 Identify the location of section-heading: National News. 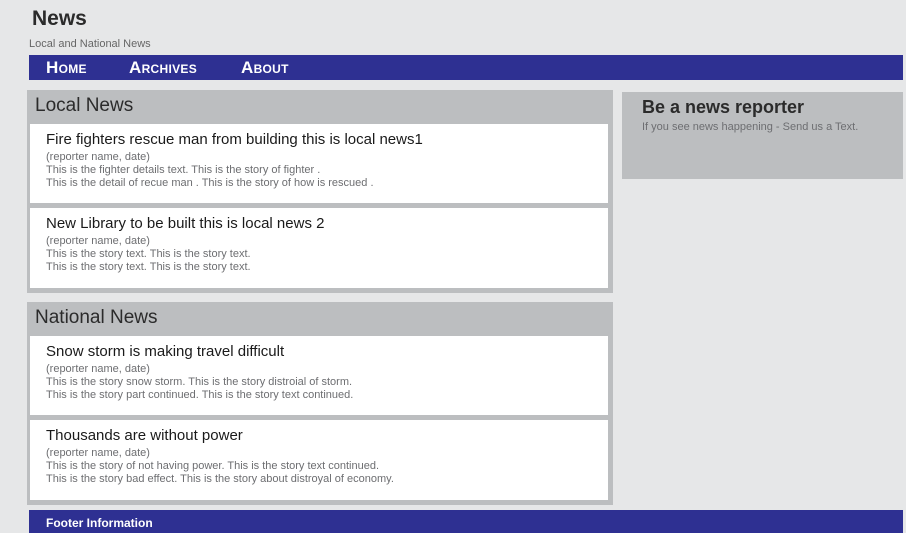
(96, 317).